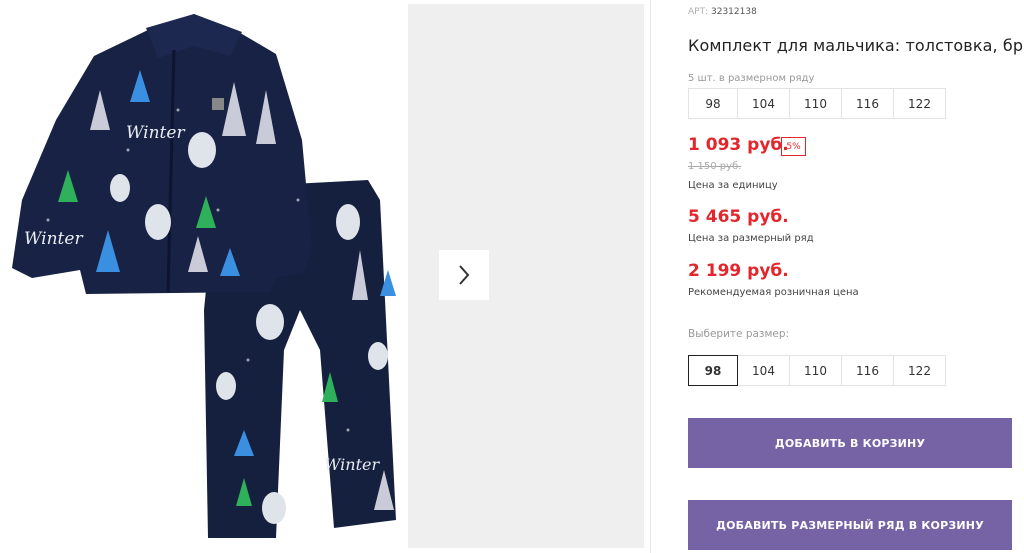 This screenshot has height=553, width=1024. What do you see at coordinates (867, 103) in the screenshot?
I see `size-row-item: 116` at bounding box center [867, 103].